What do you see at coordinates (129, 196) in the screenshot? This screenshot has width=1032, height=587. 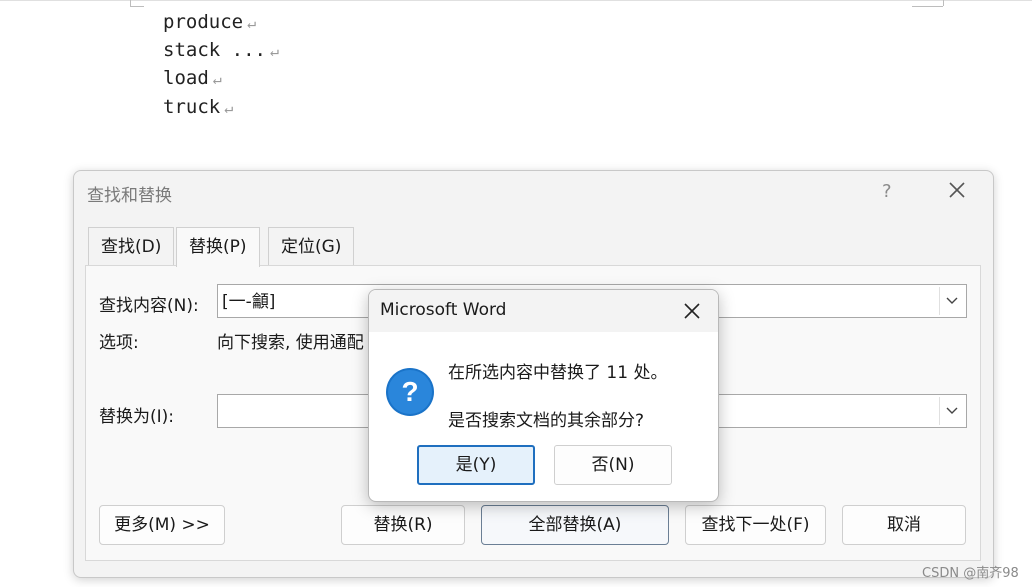 I see `dialog-title: 查找和替换` at bounding box center [129, 196].